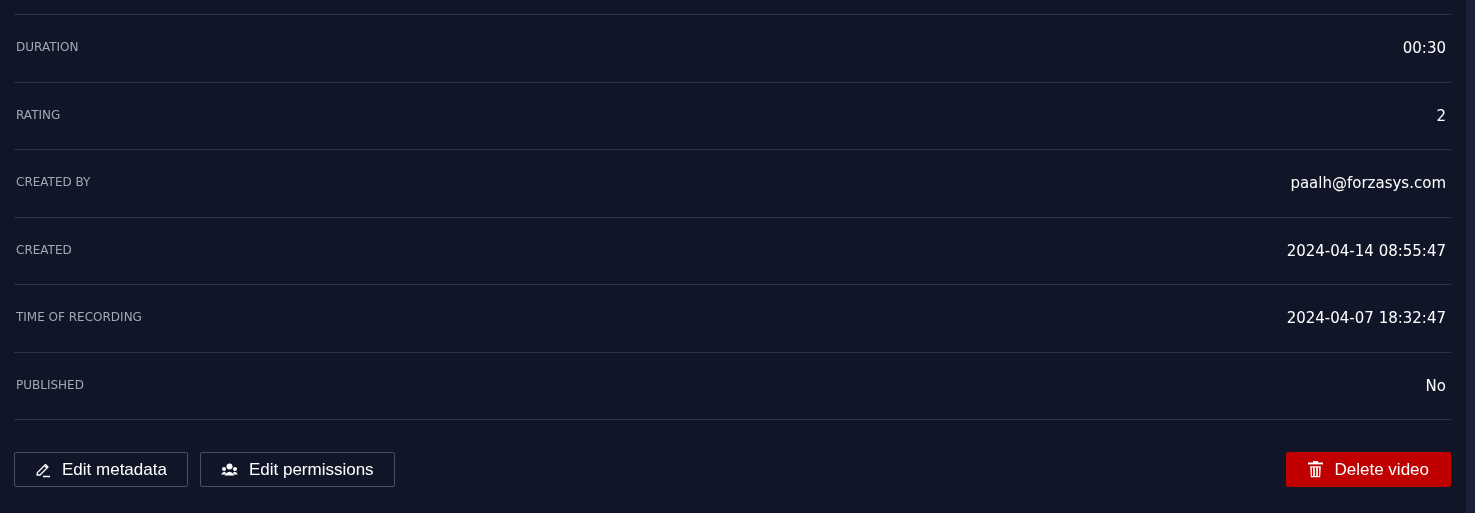 This screenshot has height=513, width=1475. I want to click on delete-button: Delete video, so click(1368, 469).